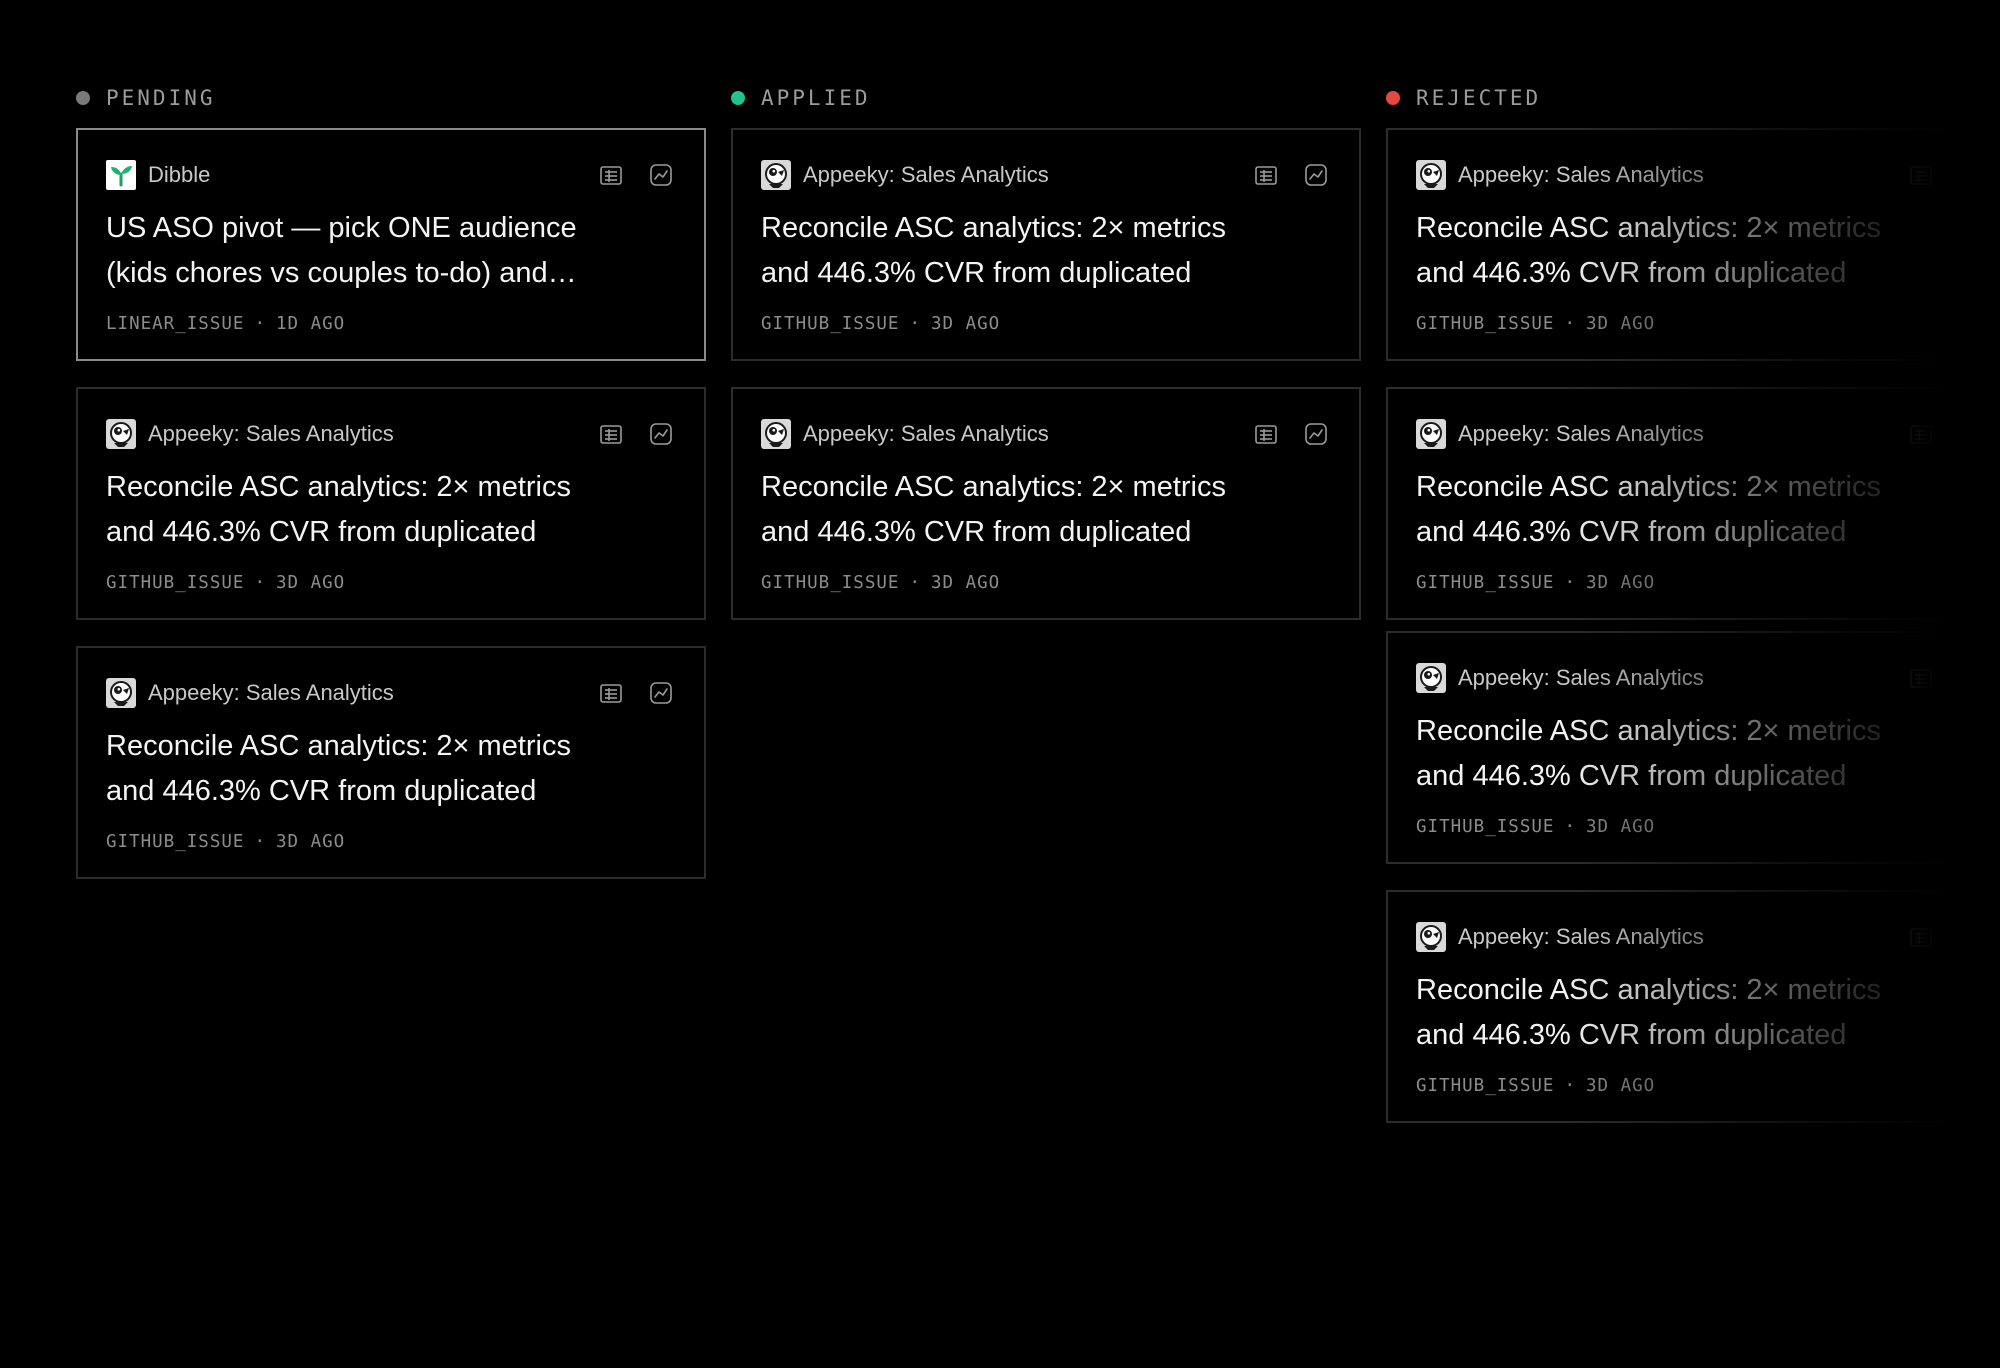 The width and height of the screenshot is (2000, 1368). What do you see at coordinates (738, 98) in the screenshot?
I see `status-dot-applied` at bounding box center [738, 98].